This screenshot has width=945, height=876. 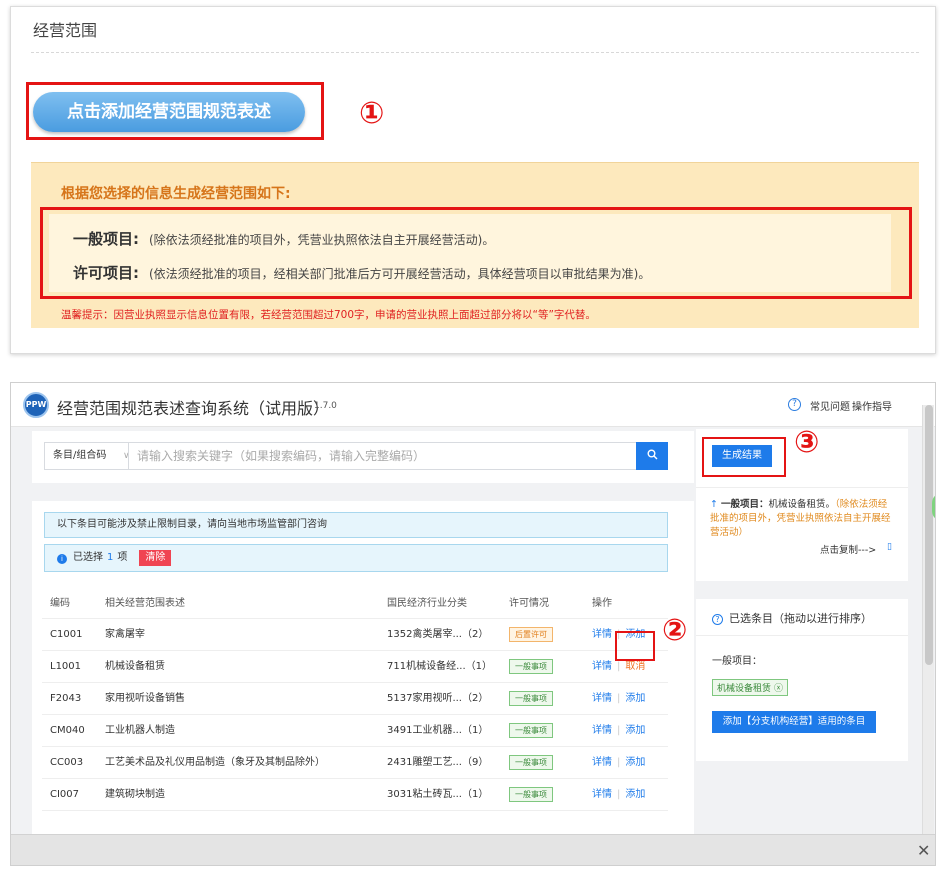 I want to click on scrollbar, so click(x=928, y=620).